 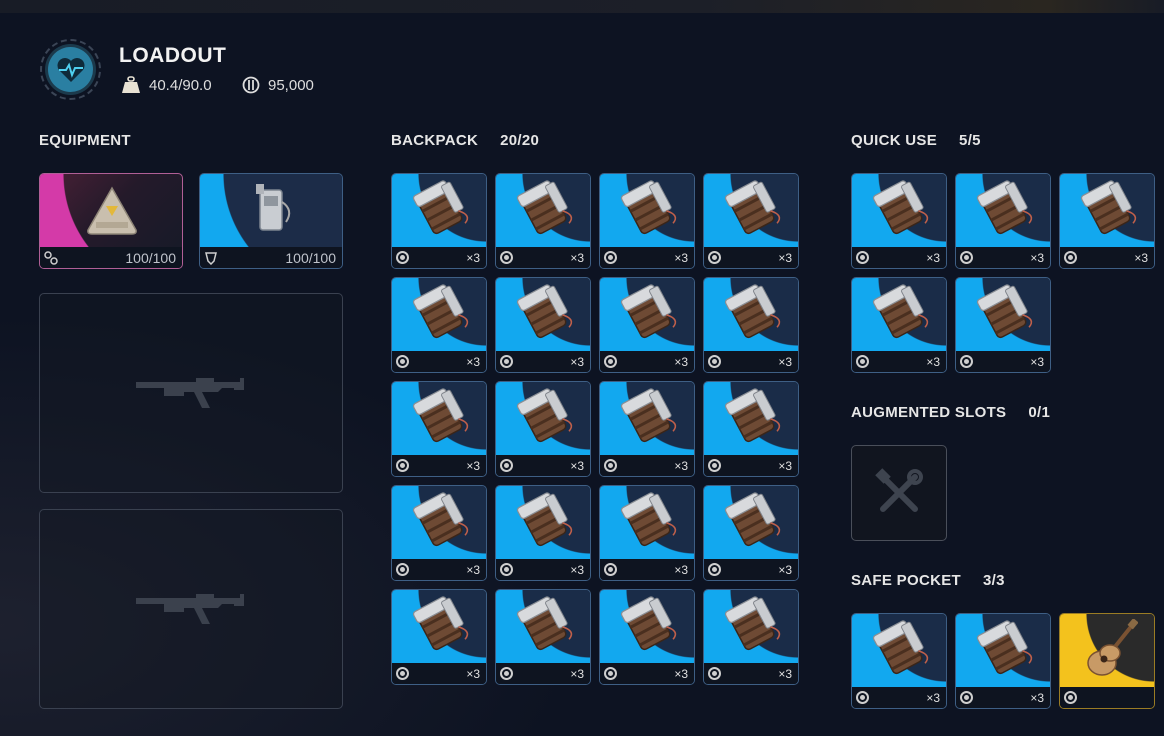 I want to click on backpack-slot-18: ×3, so click(x=543, y=637).